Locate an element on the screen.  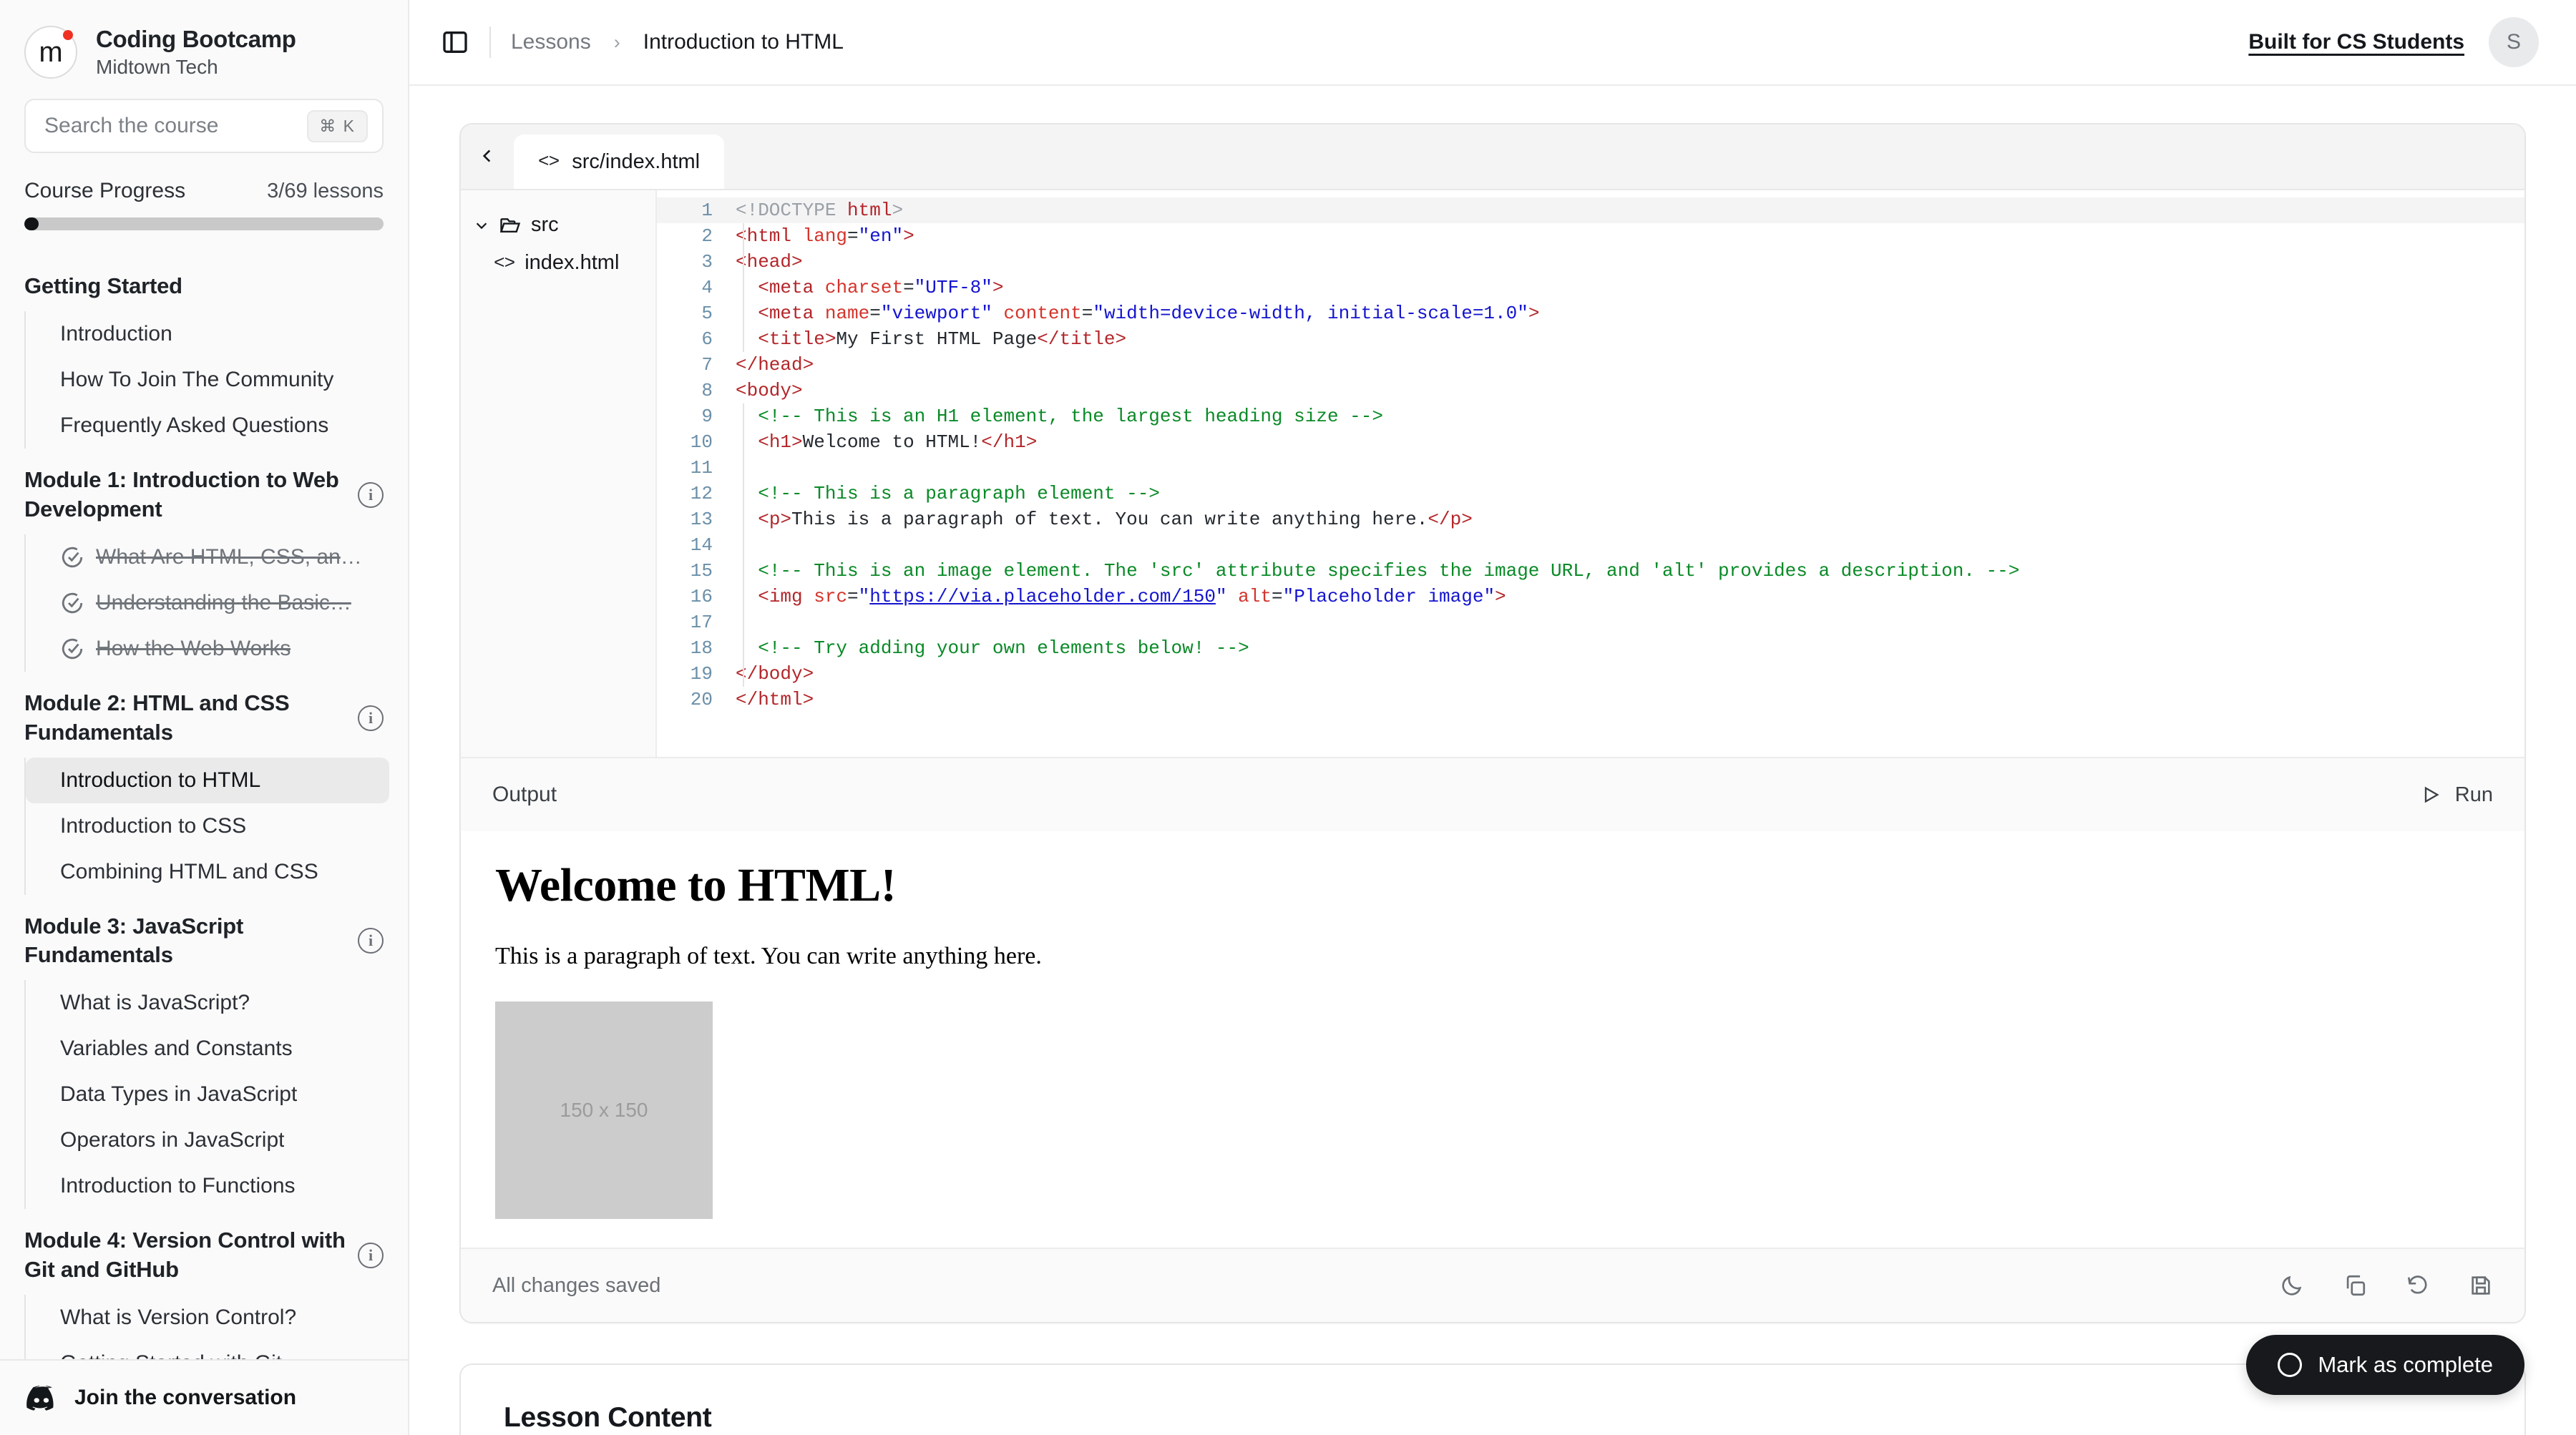
code-line: 4 <meta charset="UTF-8"> is located at coordinates (1590, 287).